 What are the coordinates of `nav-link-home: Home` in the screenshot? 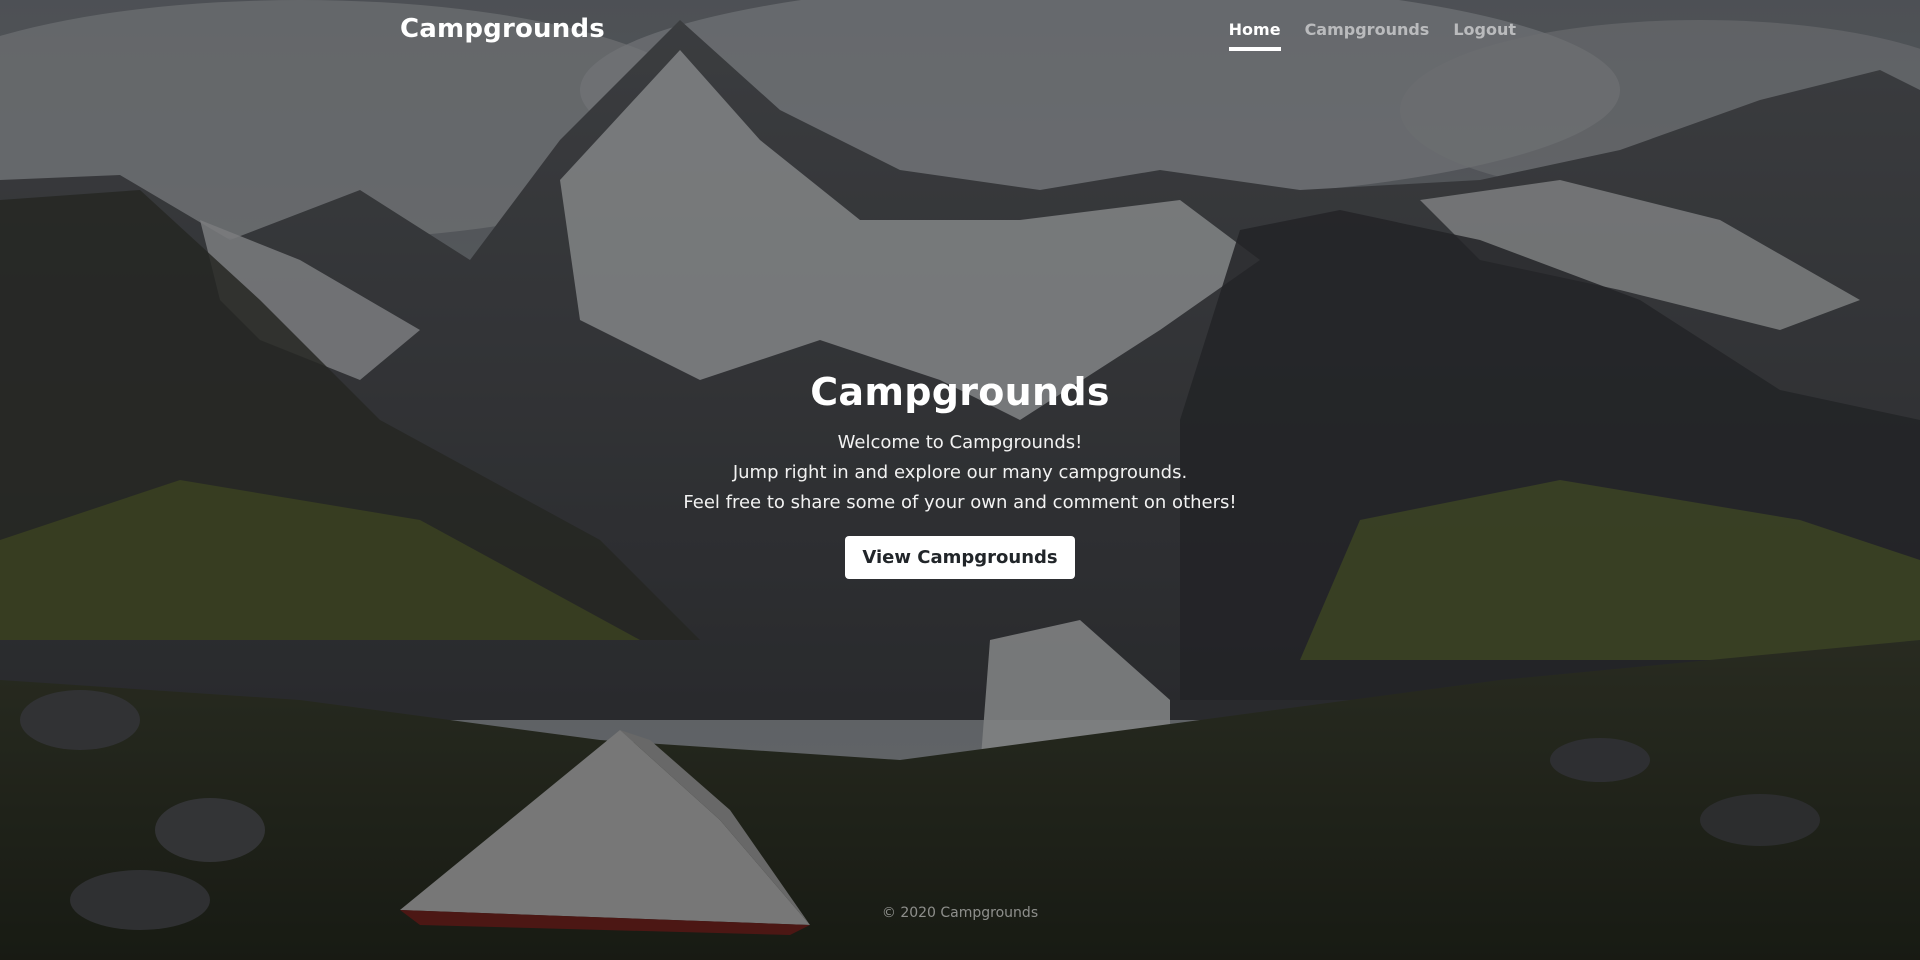 It's located at (1254, 35).